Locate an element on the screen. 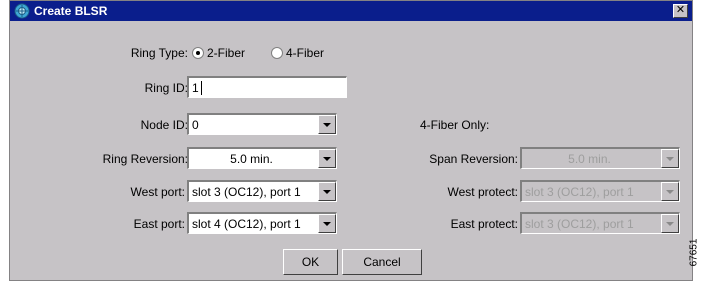 This screenshot has width=702, height=292. text-caret is located at coordinates (201, 88).